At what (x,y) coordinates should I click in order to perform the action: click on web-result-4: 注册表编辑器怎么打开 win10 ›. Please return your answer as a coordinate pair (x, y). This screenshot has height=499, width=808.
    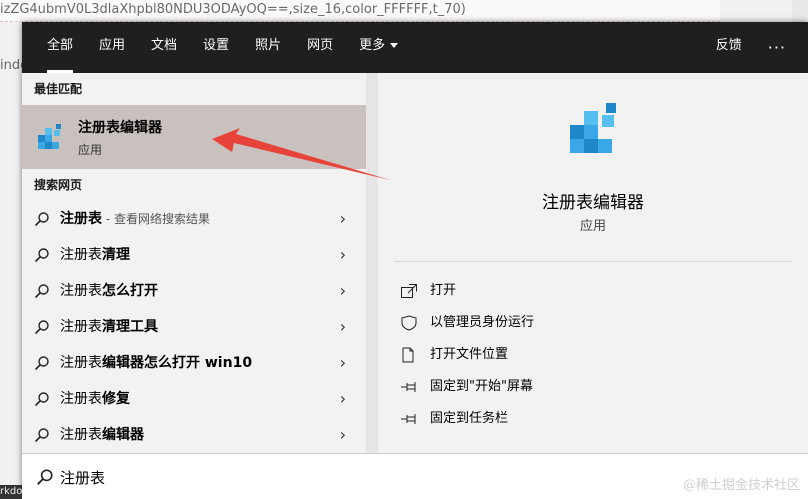
    Looking at the image, I should click on (194, 363).